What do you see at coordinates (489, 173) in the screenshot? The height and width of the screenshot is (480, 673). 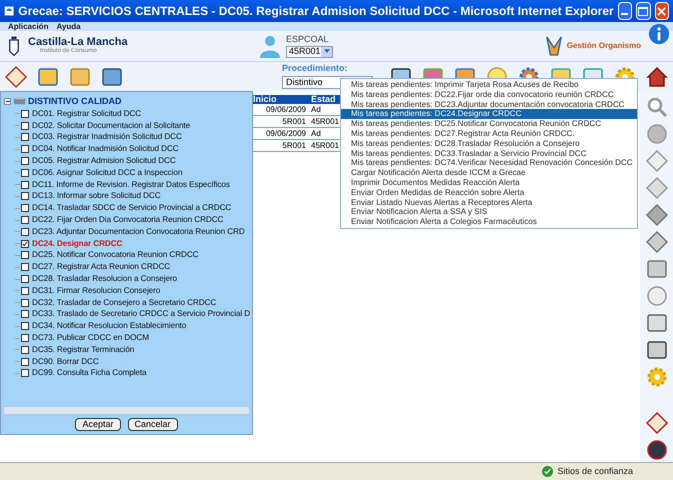 I see `menu-option: Cargar Notificación Alerta desde ICCM a Grecae` at bounding box center [489, 173].